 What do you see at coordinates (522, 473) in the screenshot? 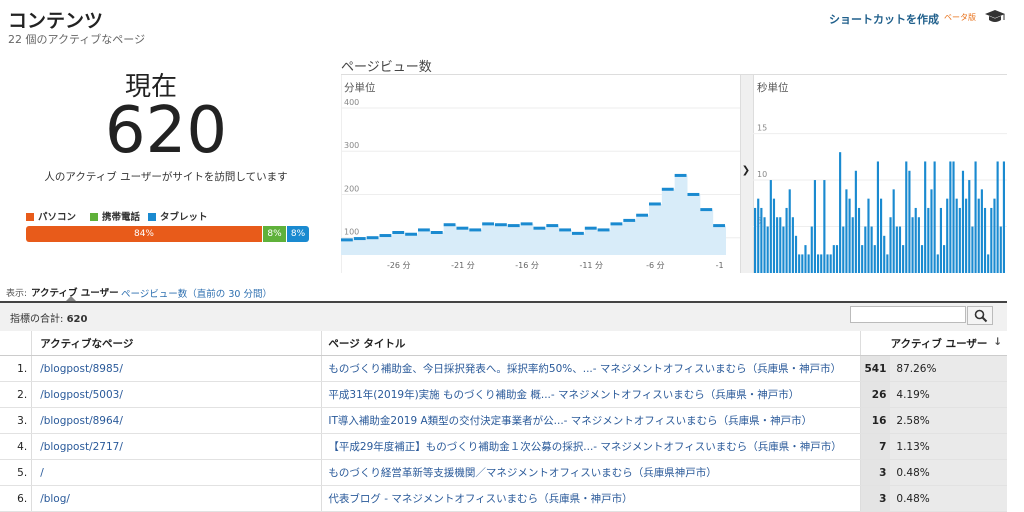
I see `row-title-link: ものづくり経営革新等支援機関／マネジメントオフィスいまむら（兵庫県神戸市）` at bounding box center [522, 473].